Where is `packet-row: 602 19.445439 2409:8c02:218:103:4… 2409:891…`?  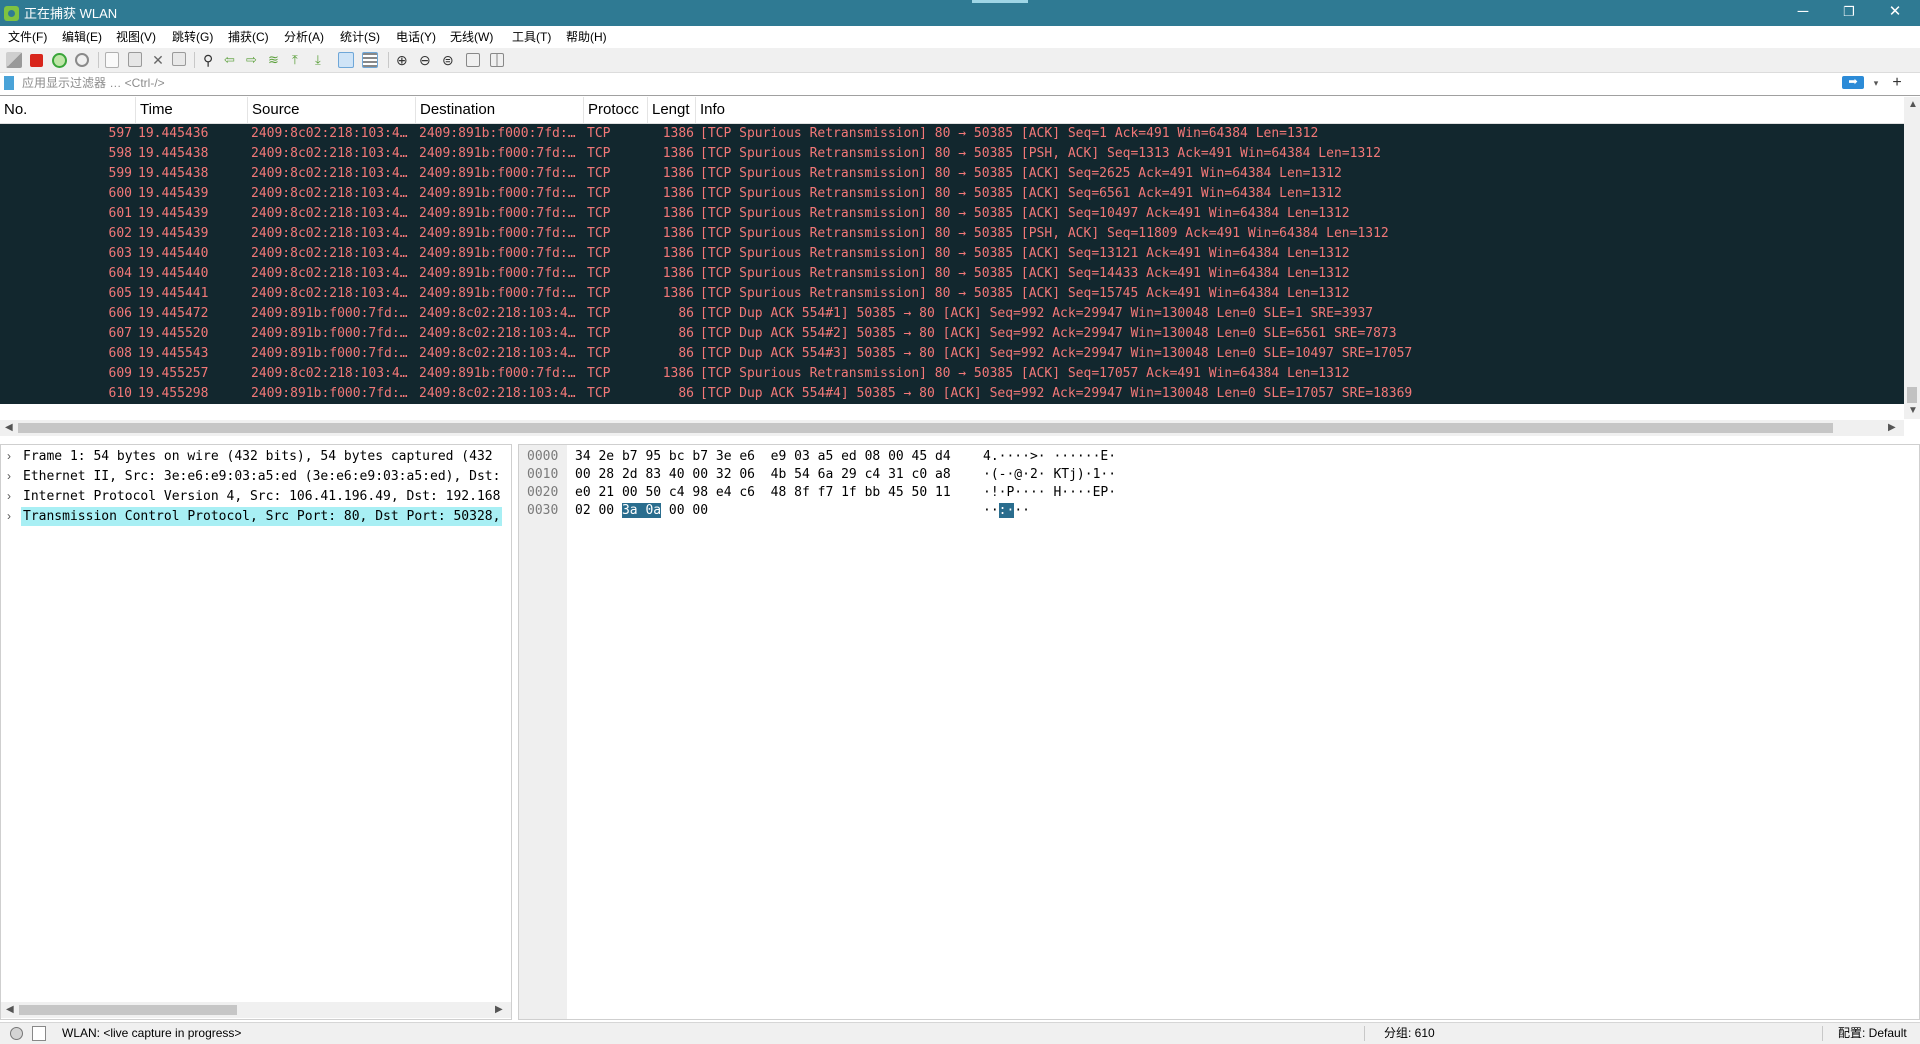
packet-row: 602 19.445439 2409:8c02:218:103:4… 2409:891… is located at coordinates (952, 234).